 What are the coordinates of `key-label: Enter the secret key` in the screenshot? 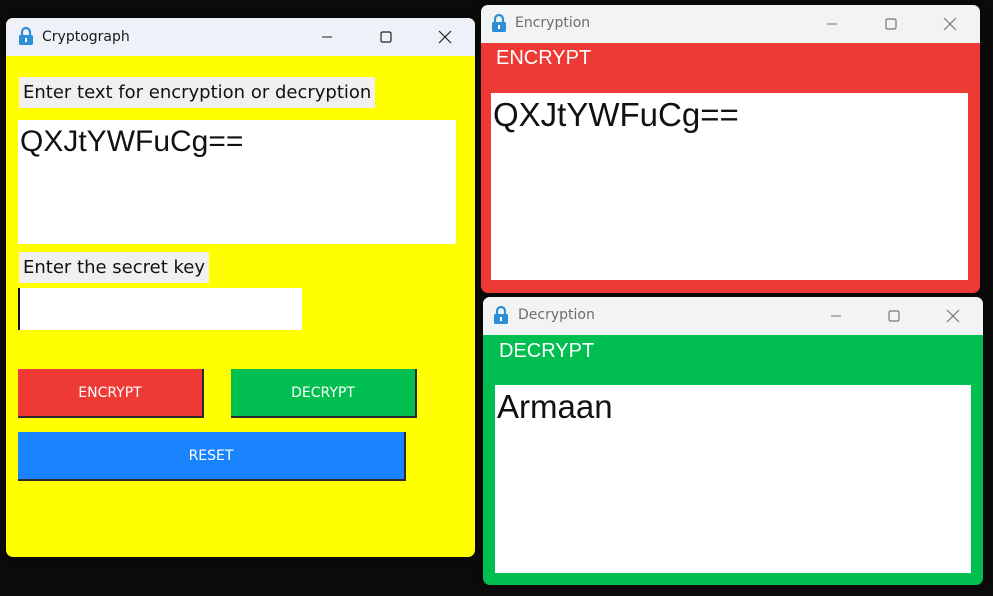 It's located at (114, 267).